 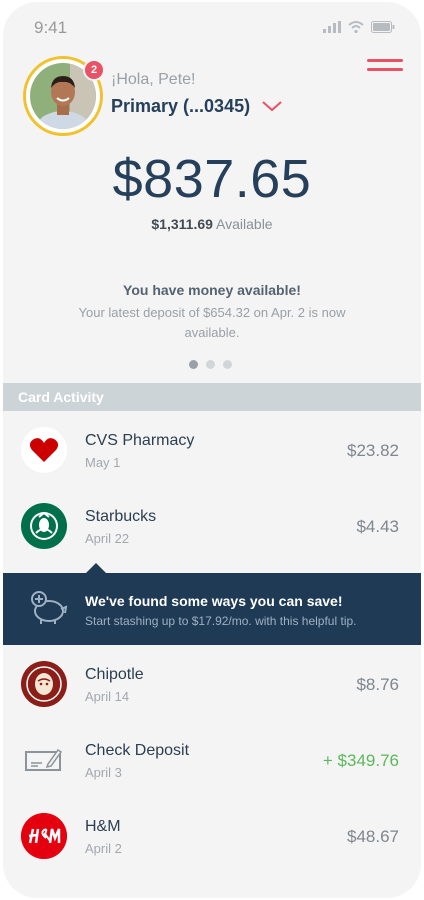 I want to click on transaction-row: CVS Pharmacy May 1 $23.82, so click(x=212, y=449).